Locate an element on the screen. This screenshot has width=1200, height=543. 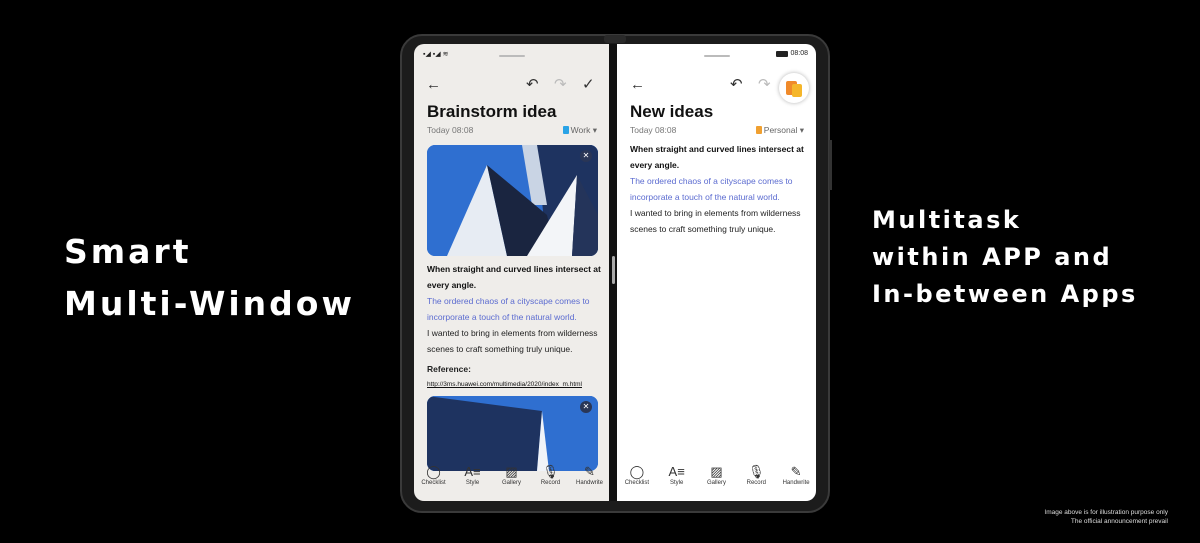
side-button is located at coordinates (830, 165).